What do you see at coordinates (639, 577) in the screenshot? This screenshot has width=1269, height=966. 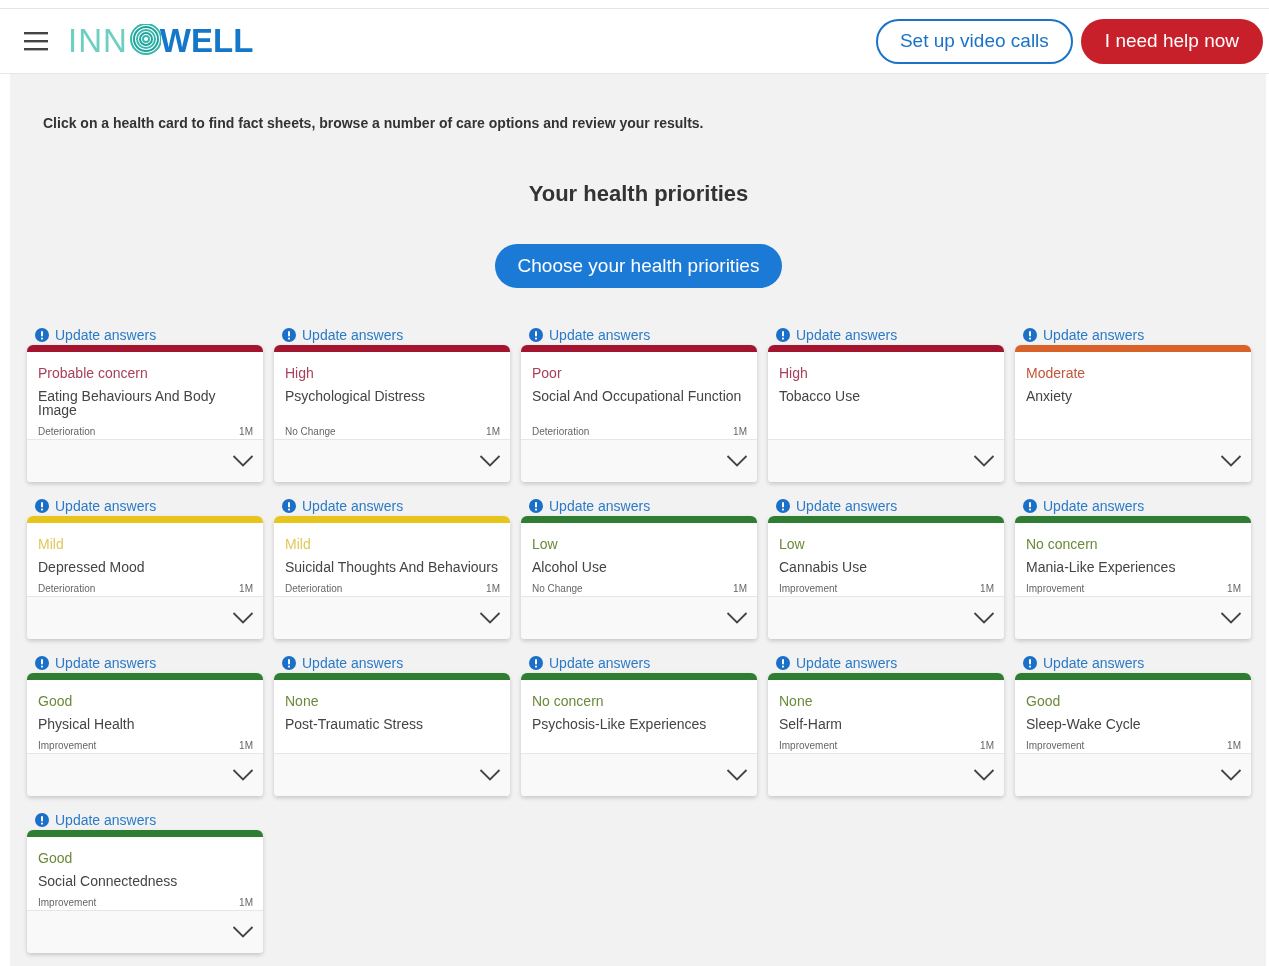 I see `health-card: Low Alcohol Use No Change 1M` at bounding box center [639, 577].